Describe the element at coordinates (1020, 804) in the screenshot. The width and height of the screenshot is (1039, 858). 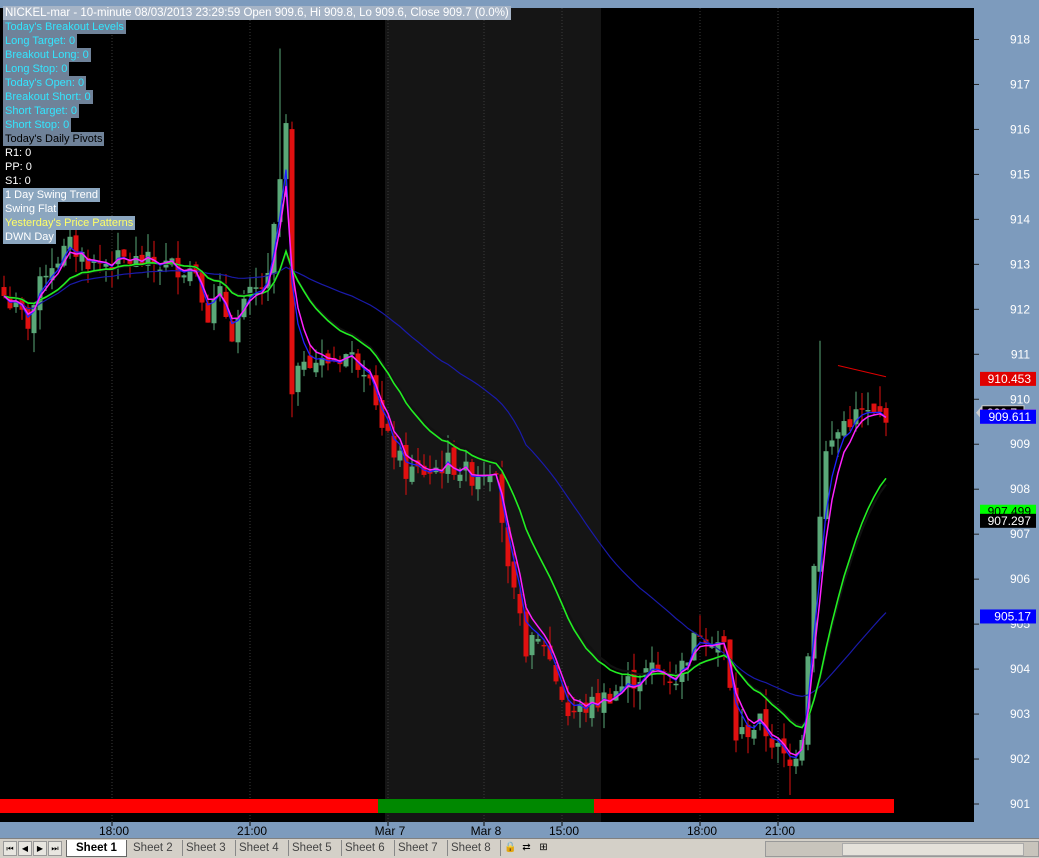
I see `price-tick-label: 901` at that location.